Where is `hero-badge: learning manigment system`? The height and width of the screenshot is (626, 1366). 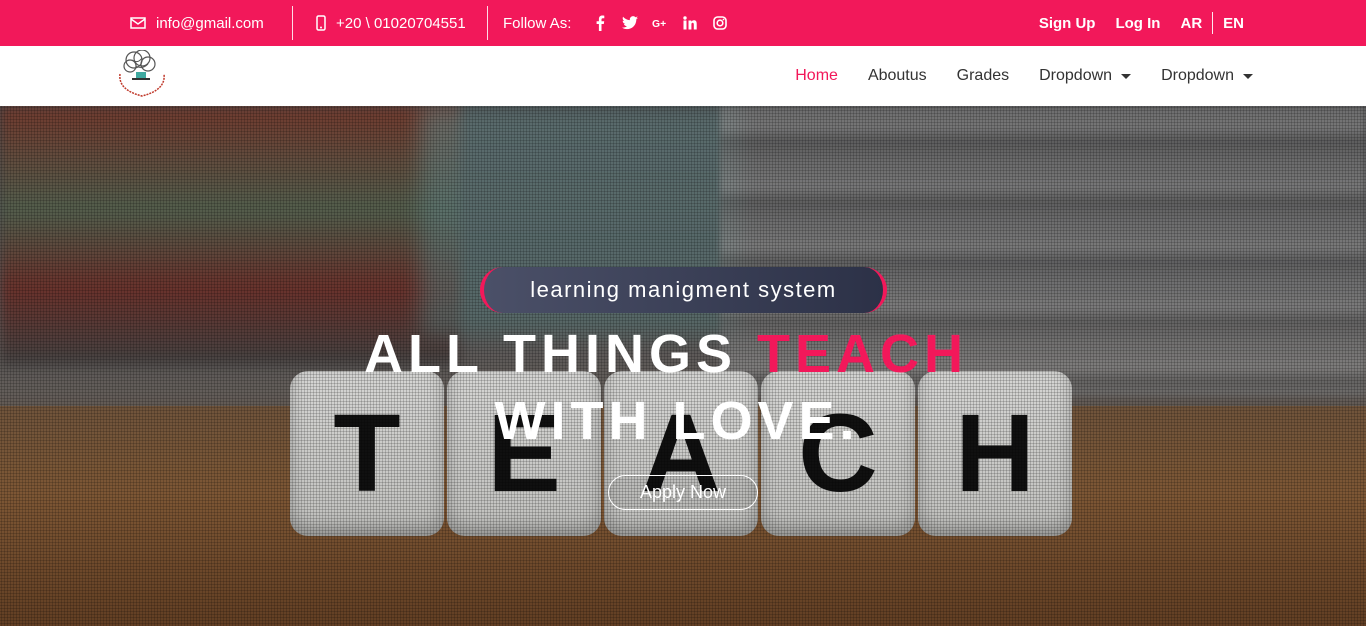
hero-badge: learning manigment system is located at coordinates (683, 290).